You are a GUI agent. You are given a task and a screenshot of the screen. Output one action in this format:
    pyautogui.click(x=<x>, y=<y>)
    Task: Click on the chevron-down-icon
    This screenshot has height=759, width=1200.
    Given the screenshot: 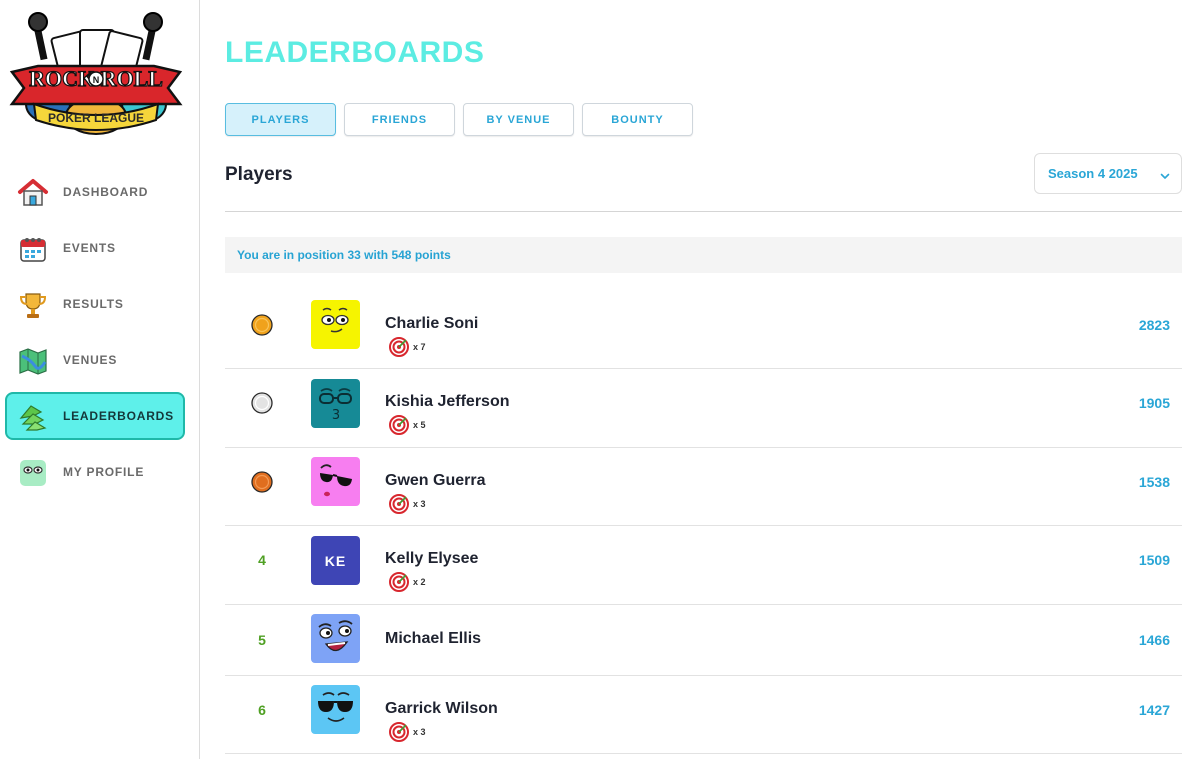 What is the action you would take?
    pyautogui.click(x=1165, y=173)
    